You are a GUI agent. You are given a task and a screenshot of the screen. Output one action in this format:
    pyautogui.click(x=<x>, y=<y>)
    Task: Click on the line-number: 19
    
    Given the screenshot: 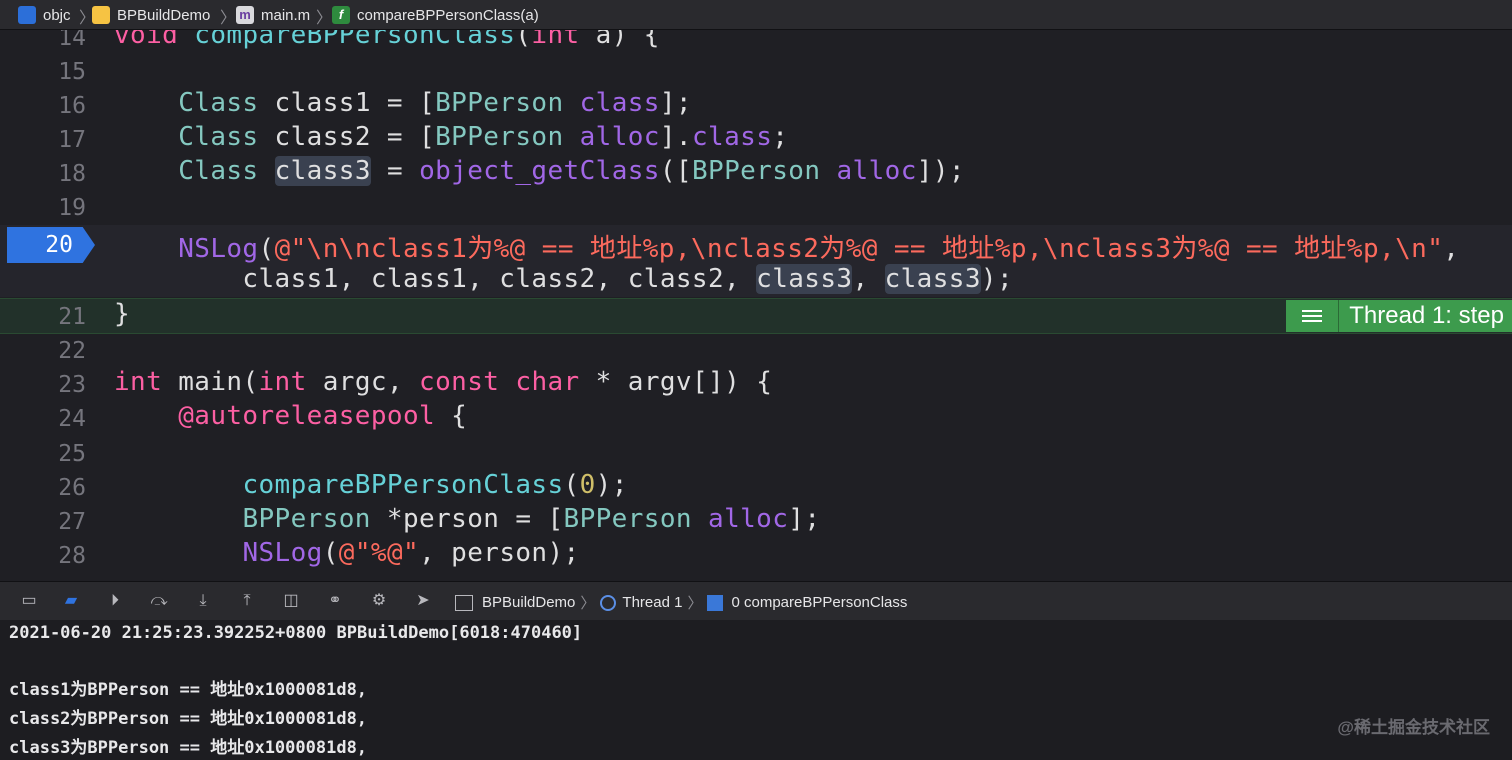 What is the action you would take?
    pyautogui.click(x=72, y=208)
    